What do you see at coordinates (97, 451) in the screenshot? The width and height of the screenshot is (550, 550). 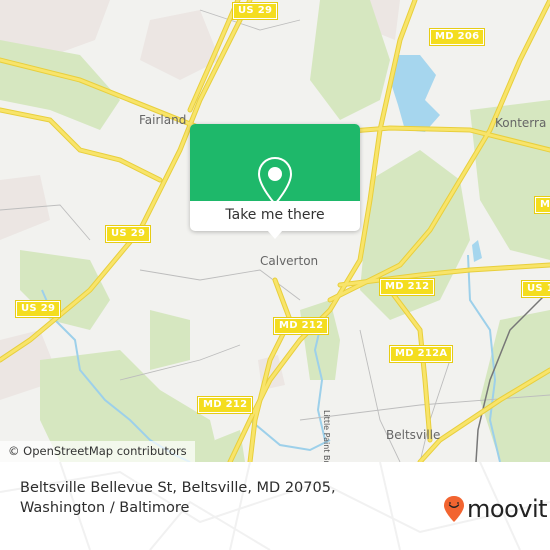 I see `map-attribution: © OpenStreetMap contributors` at bounding box center [97, 451].